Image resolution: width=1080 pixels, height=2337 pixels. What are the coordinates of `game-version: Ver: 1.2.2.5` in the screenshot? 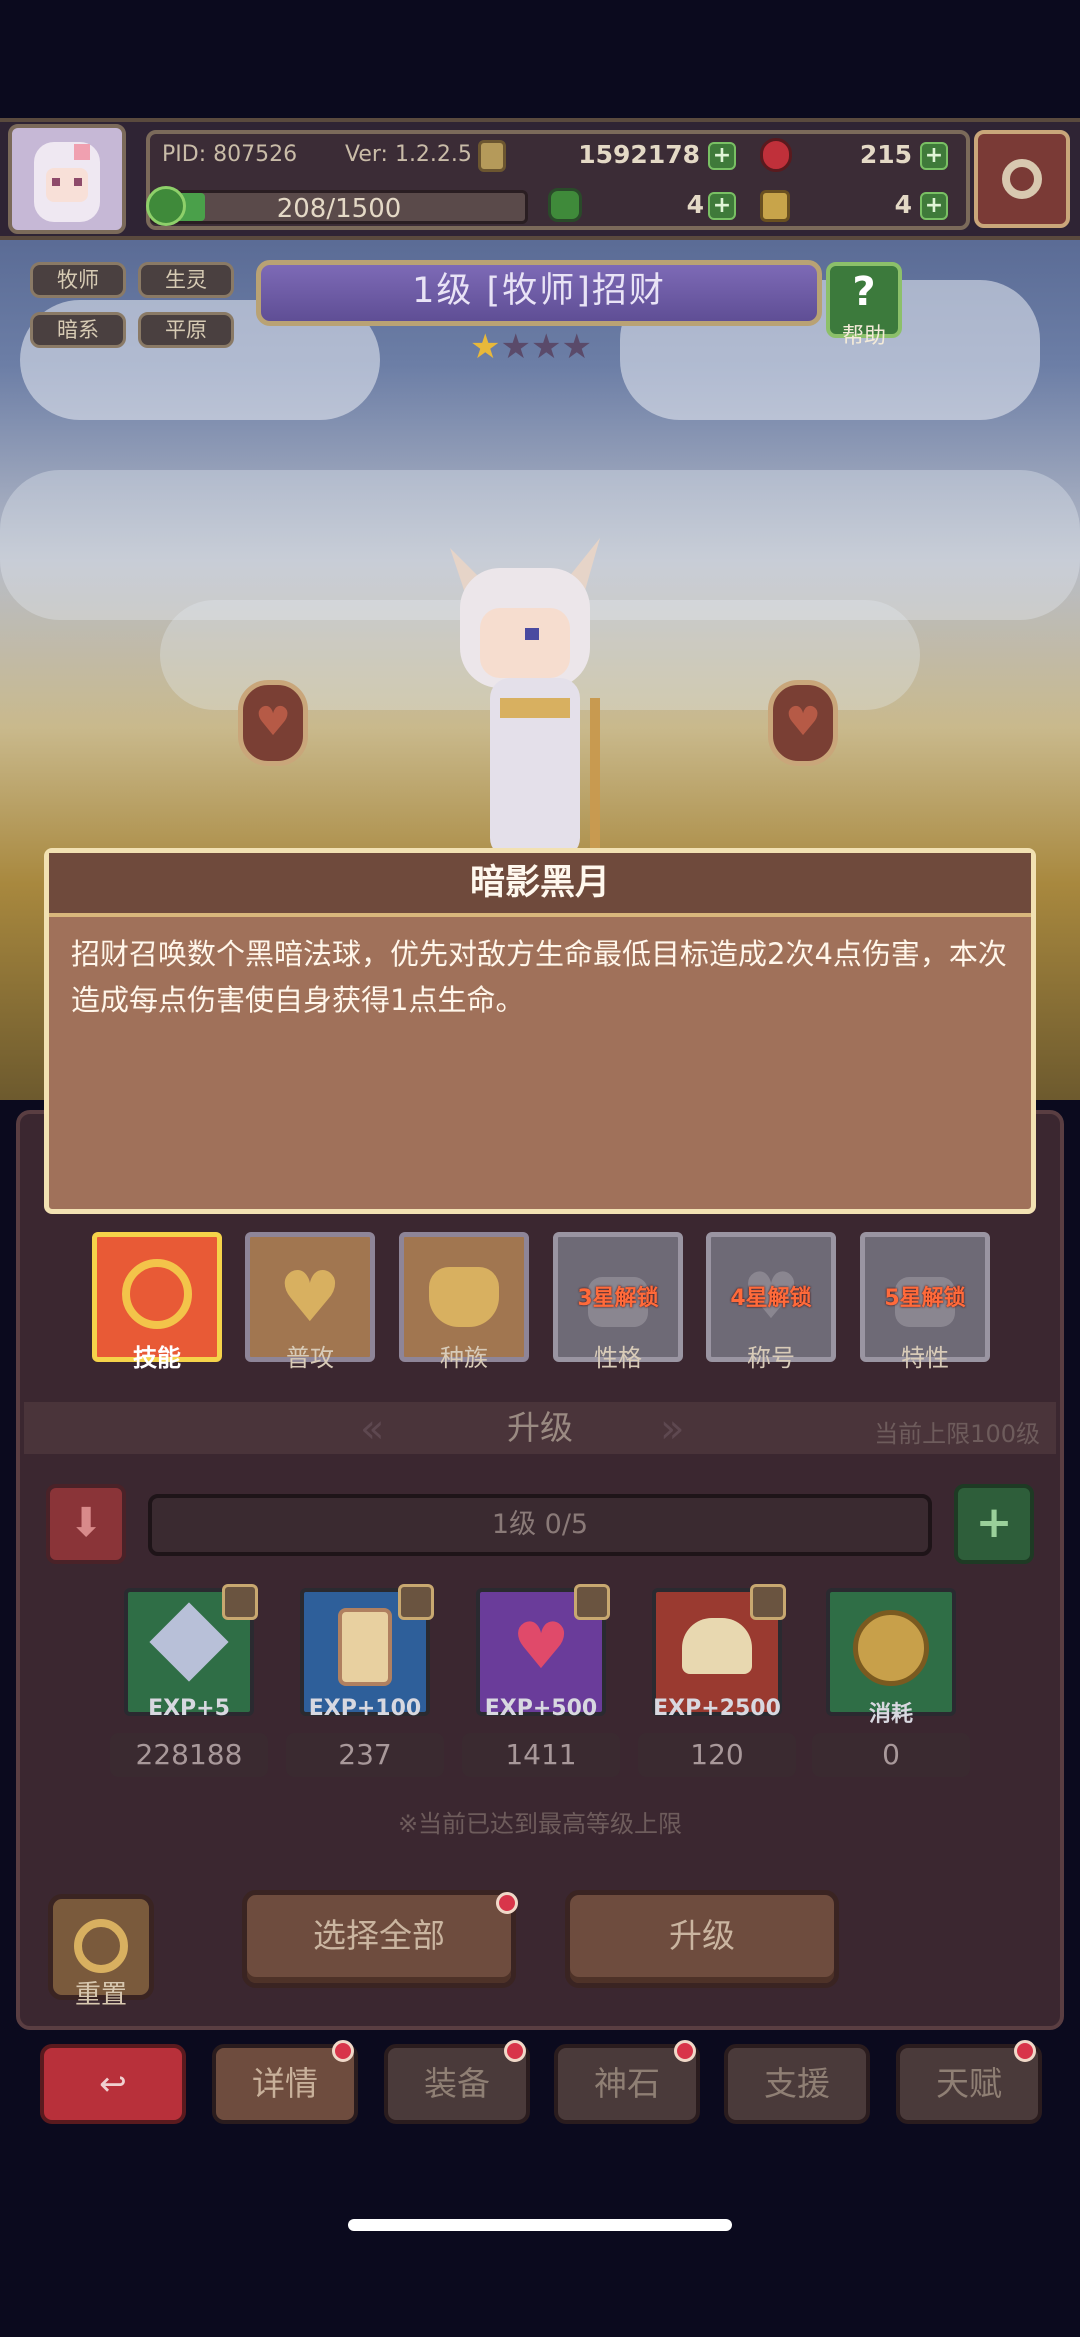 It's located at (408, 154).